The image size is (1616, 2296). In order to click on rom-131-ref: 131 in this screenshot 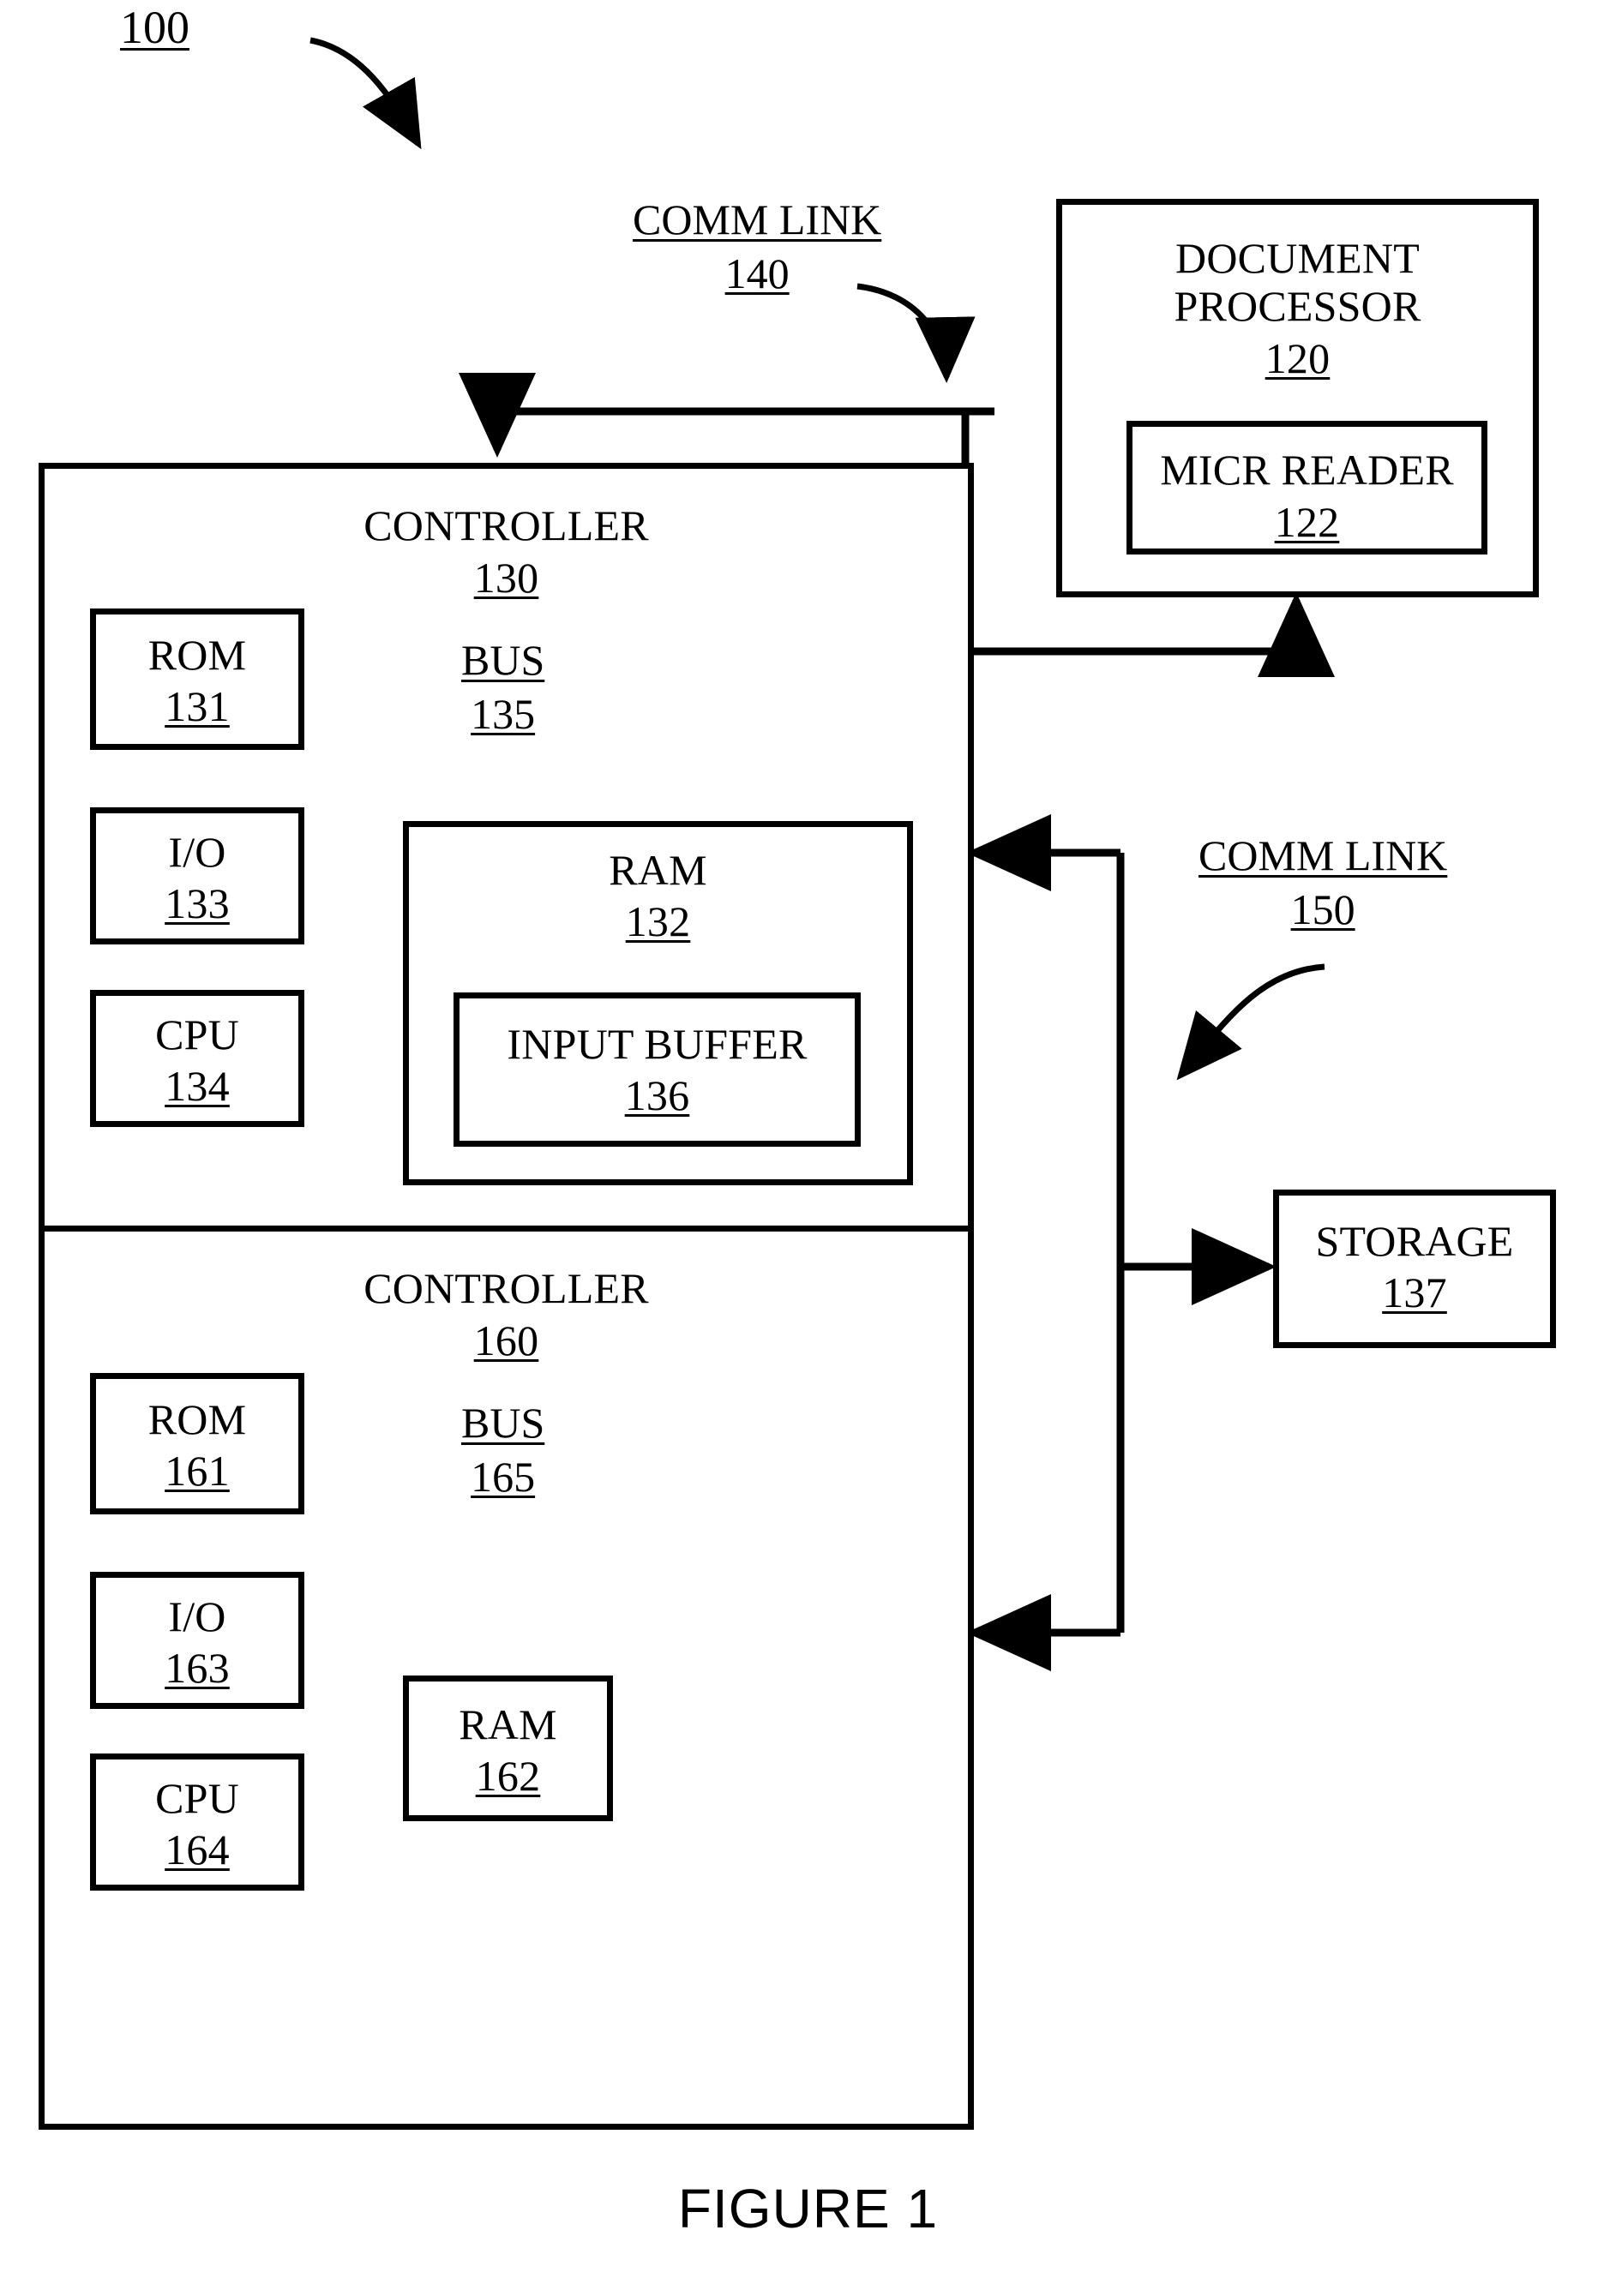, I will do `click(198, 706)`.